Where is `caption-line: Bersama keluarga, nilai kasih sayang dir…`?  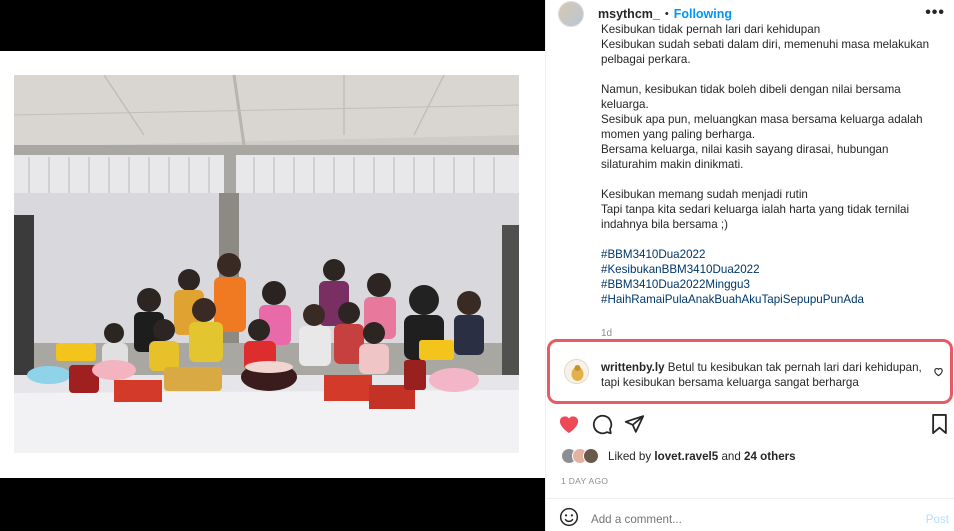
caption-line: Bersama keluarga, nilai kasih sayang dir… is located at coordinates (745, 157).